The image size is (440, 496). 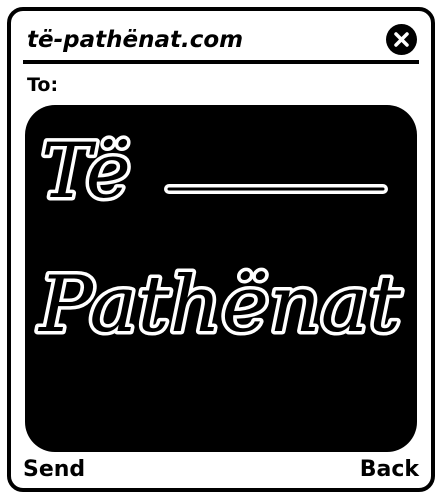 I want to click on footer: Send Back, so click(x=221, y=470).